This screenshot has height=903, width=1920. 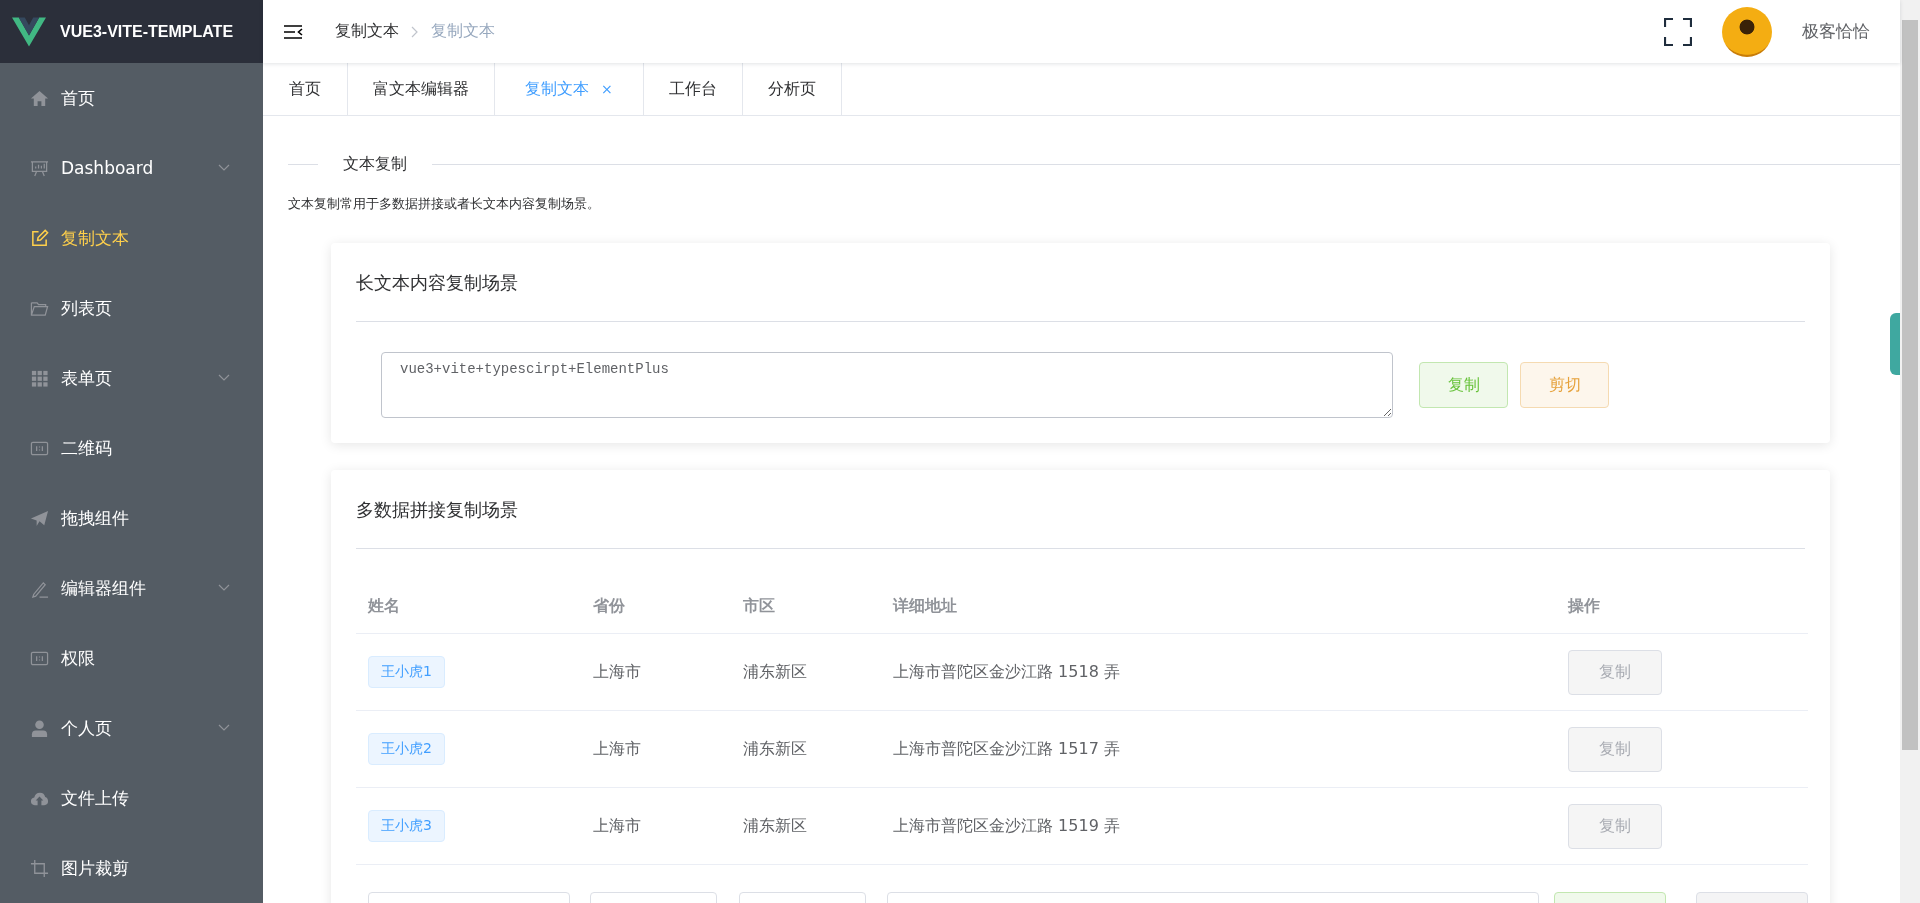 What do you see at coordinates (131, 728) in the screenshot?
I see `menu-item: 个人页` at bounding box center [131, 728].